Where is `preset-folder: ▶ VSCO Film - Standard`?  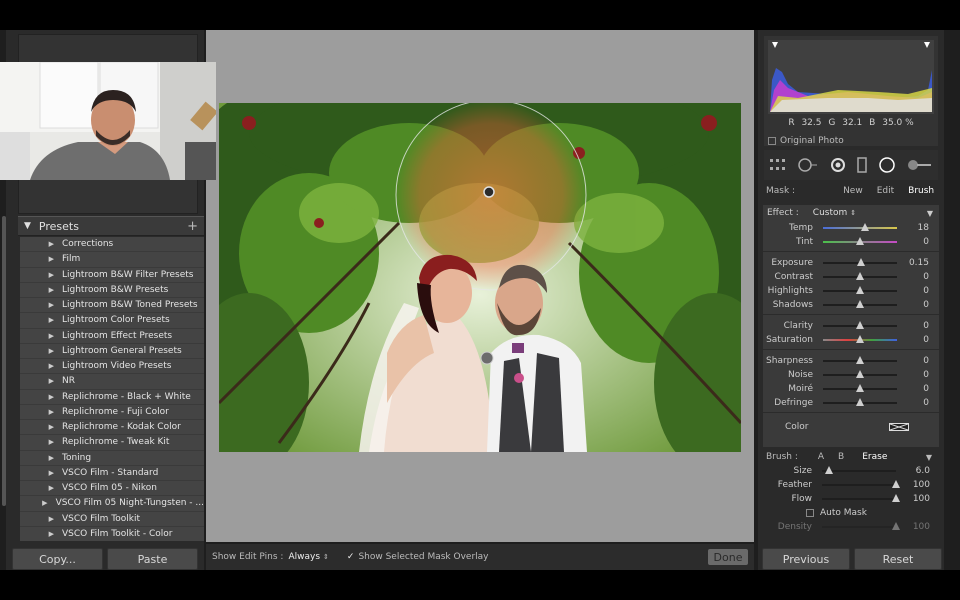
preset-folder: ▶ VSCO Film - Standard is located at coordinates (112, 473).